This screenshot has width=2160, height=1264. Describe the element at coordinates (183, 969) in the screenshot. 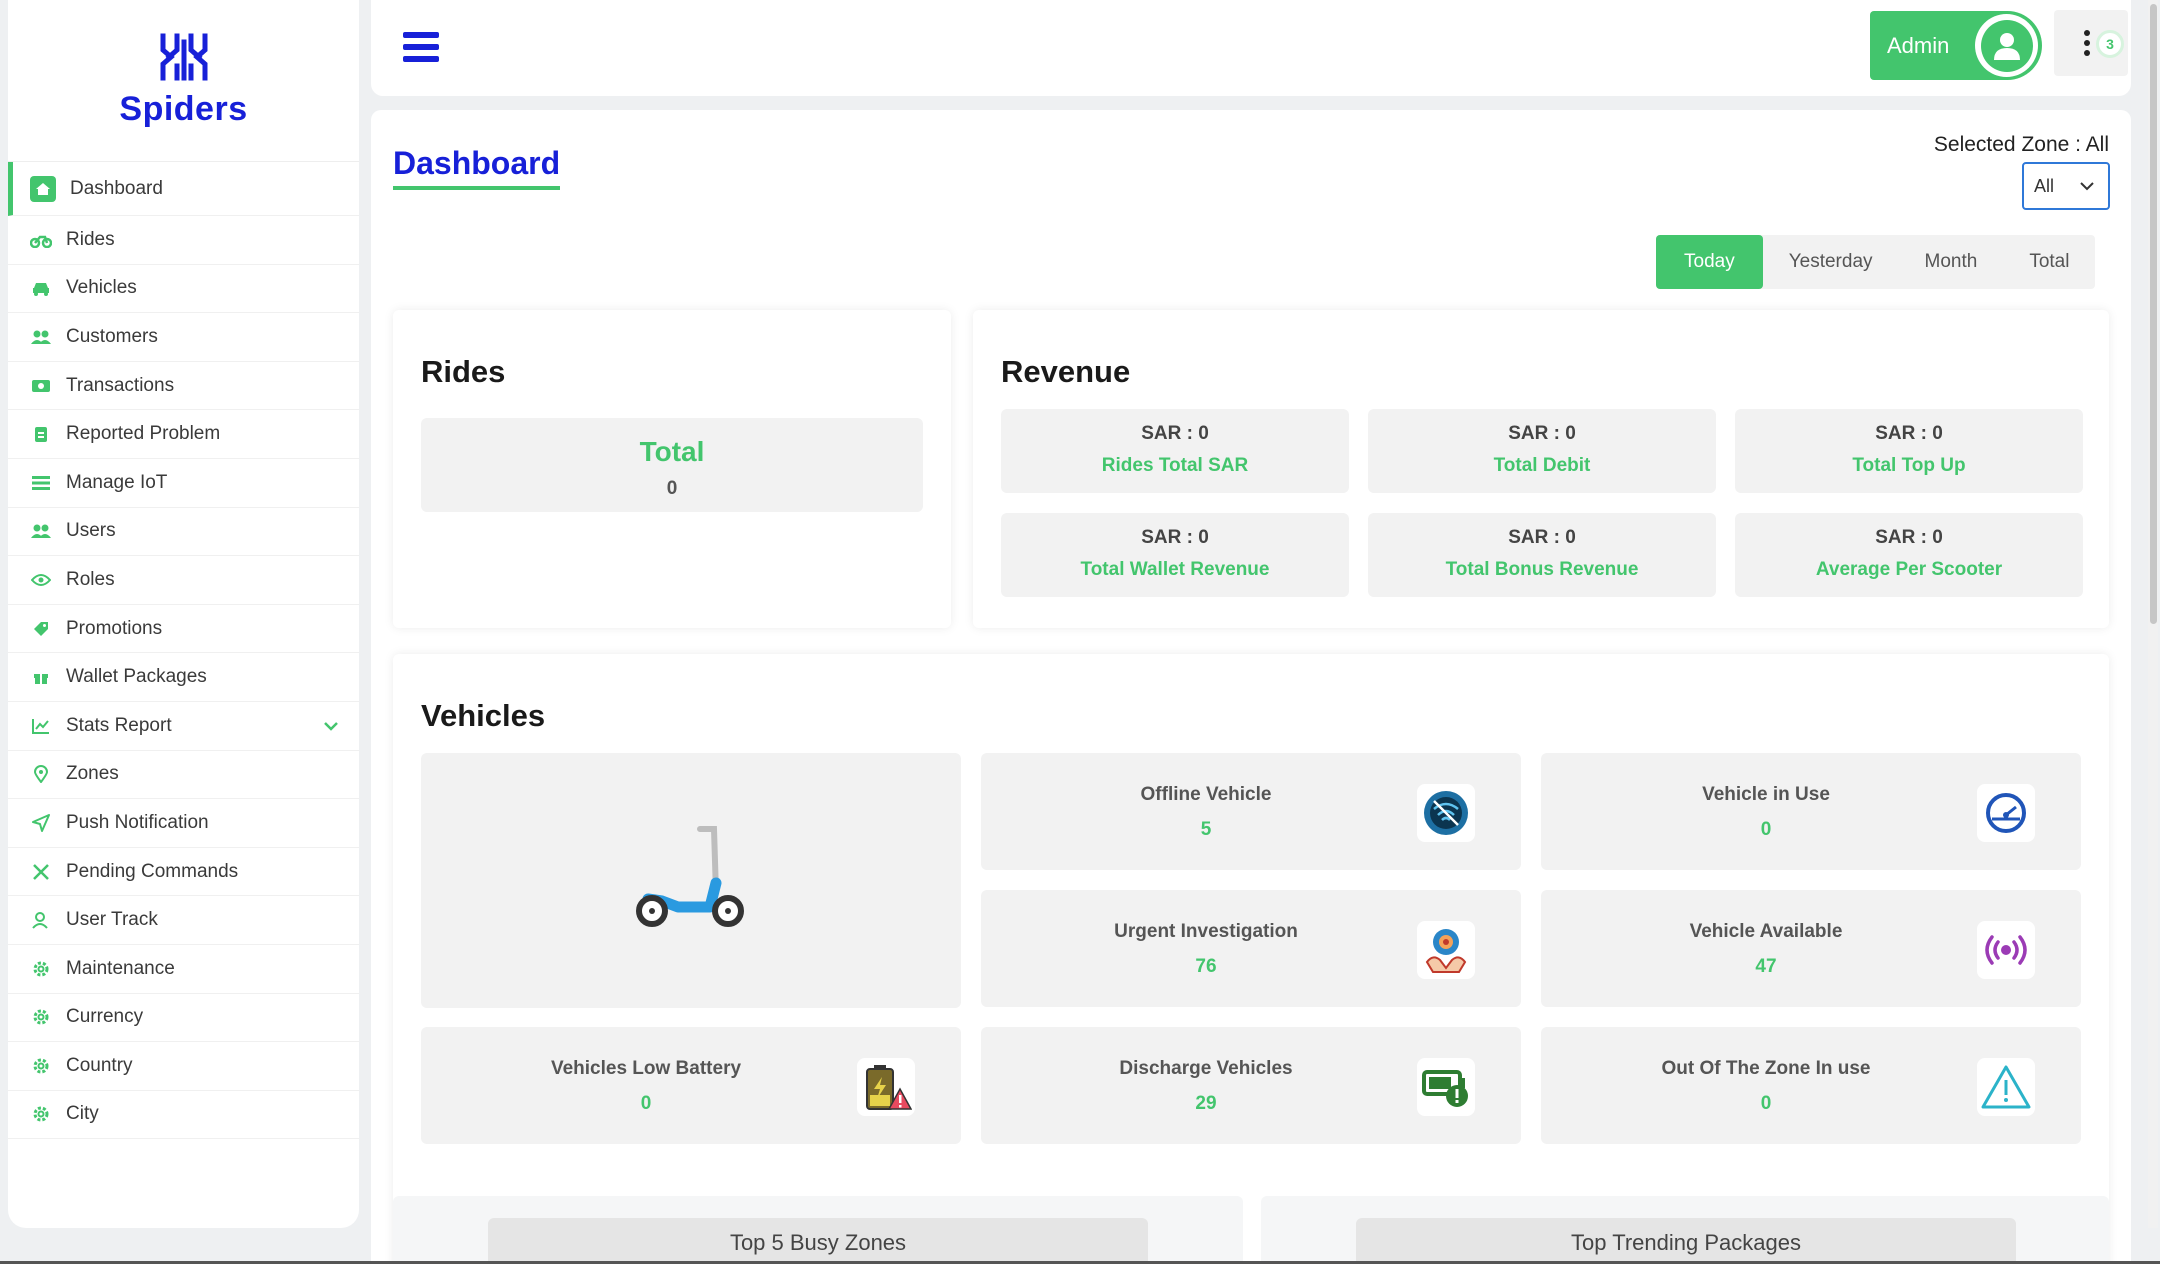

I see `sidebar-item-maintenance: Maintenance` at that location.